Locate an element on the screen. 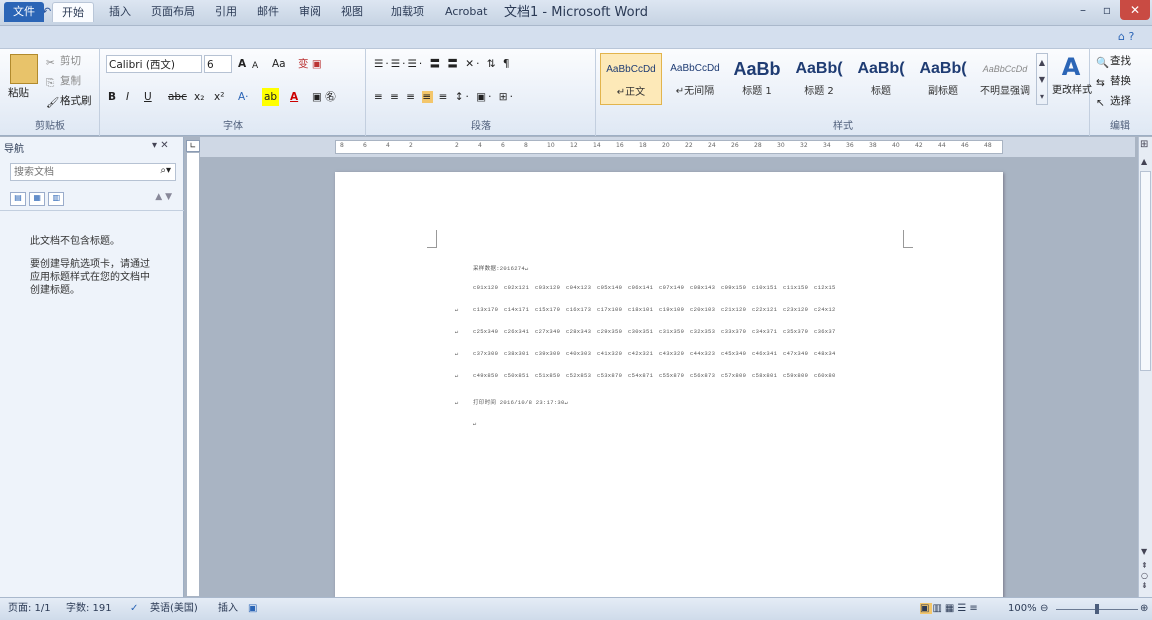 The height and width of the screenshot is (620, 1152). doc-cell: c37x300 is located at coordinates (486, 353).